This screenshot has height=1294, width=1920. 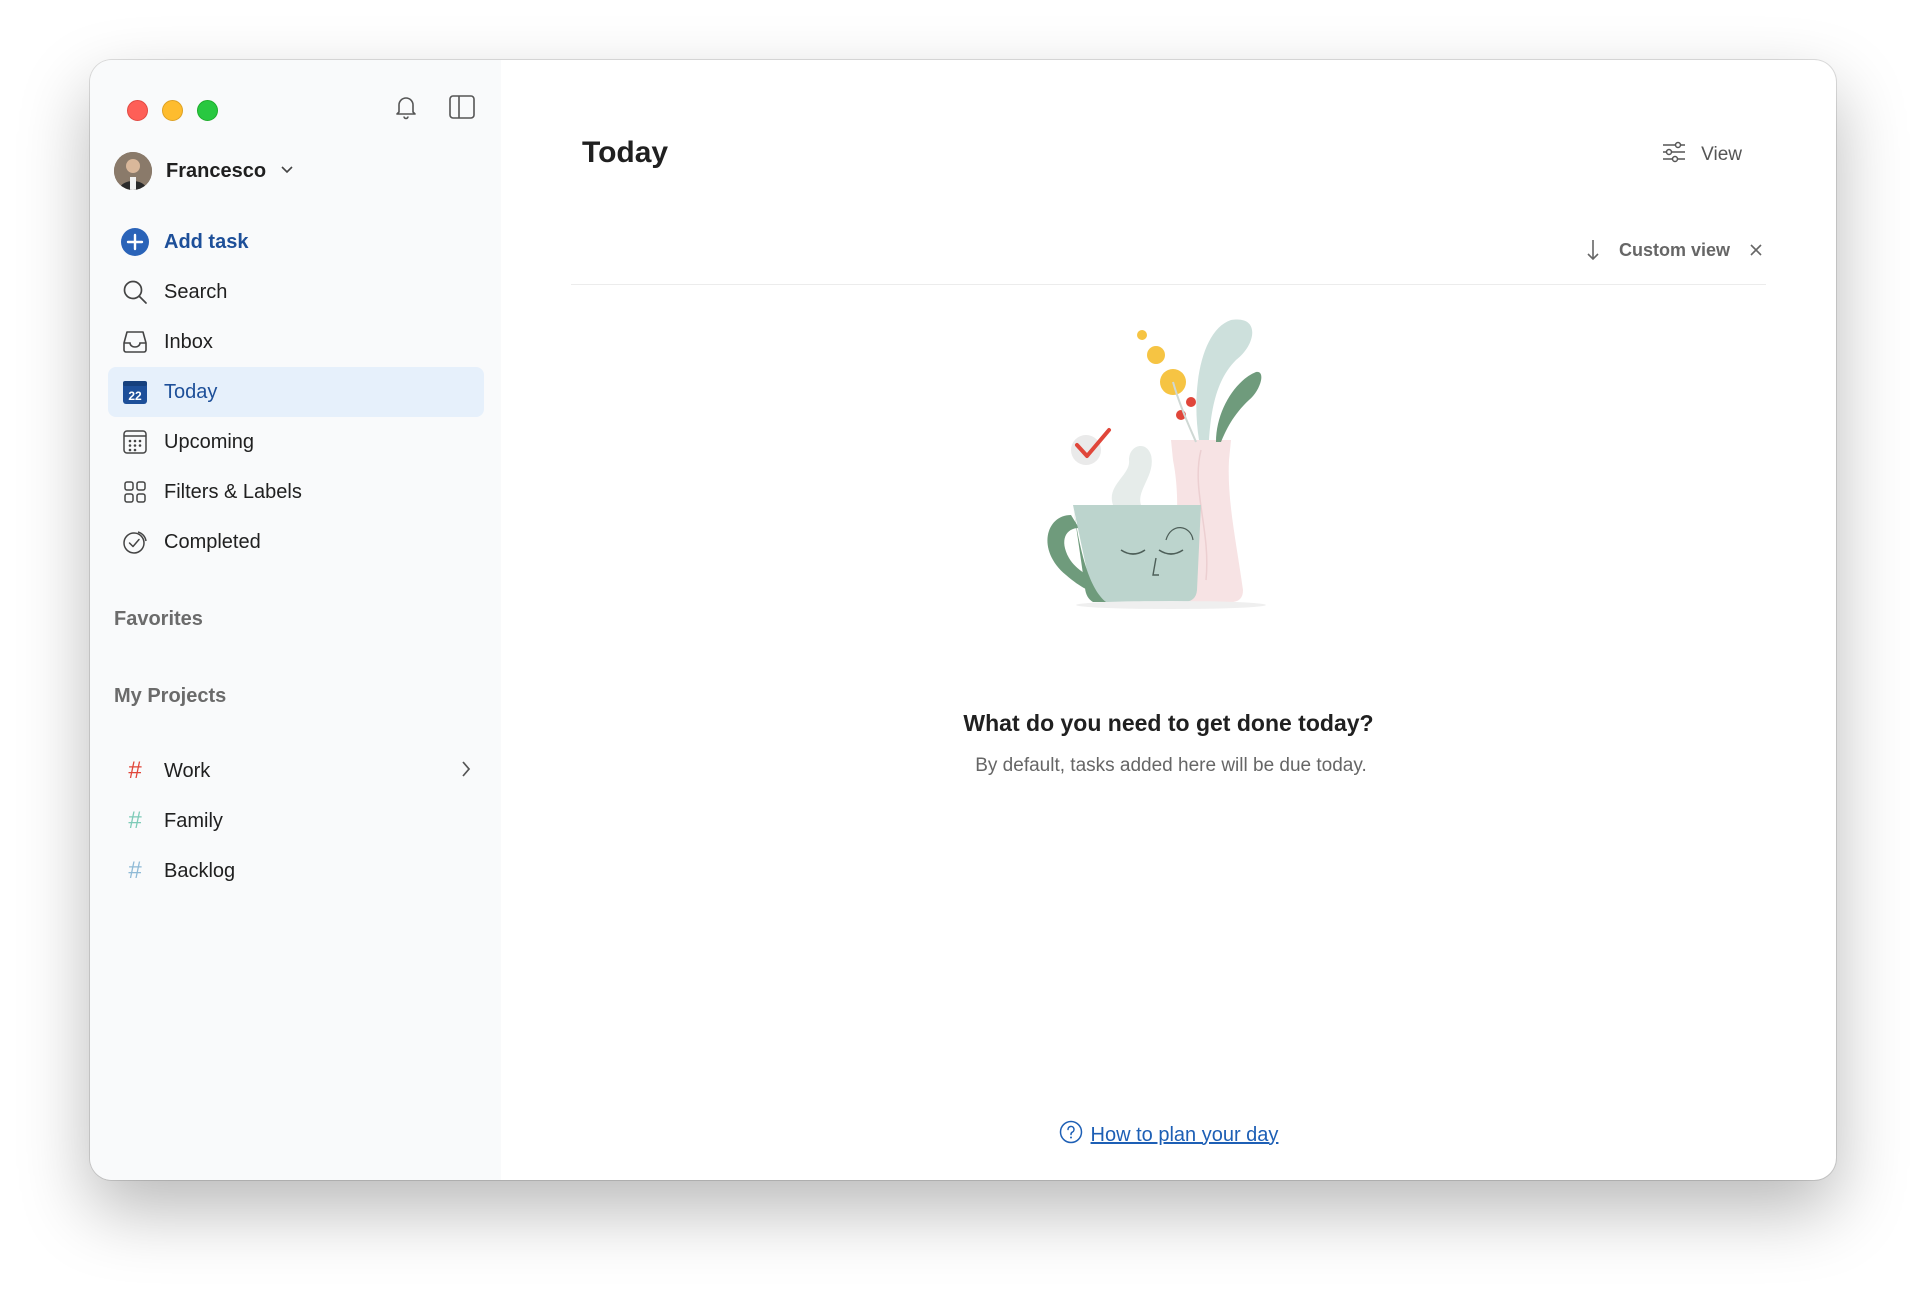 I want to click on sidebar-item-label: Inbox, so click(x=188, y=341).